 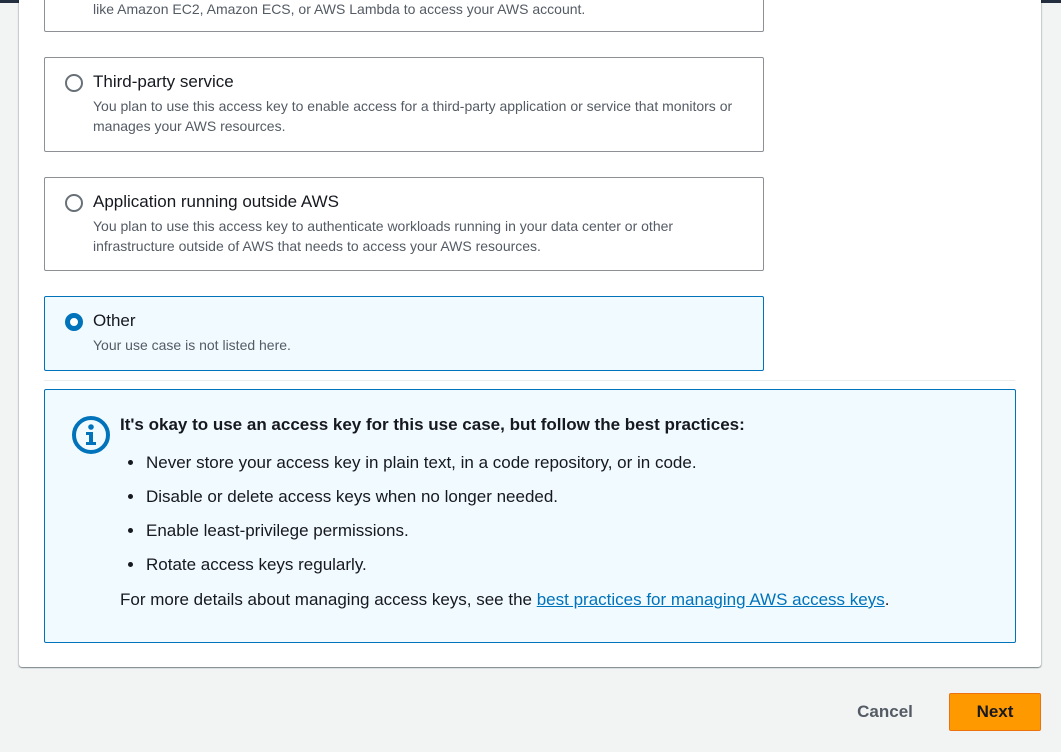 What do you see at coordinates (885, 712) in the screenshot?
I see `cancel-button: Cancel` at bounding box center [885, 712].